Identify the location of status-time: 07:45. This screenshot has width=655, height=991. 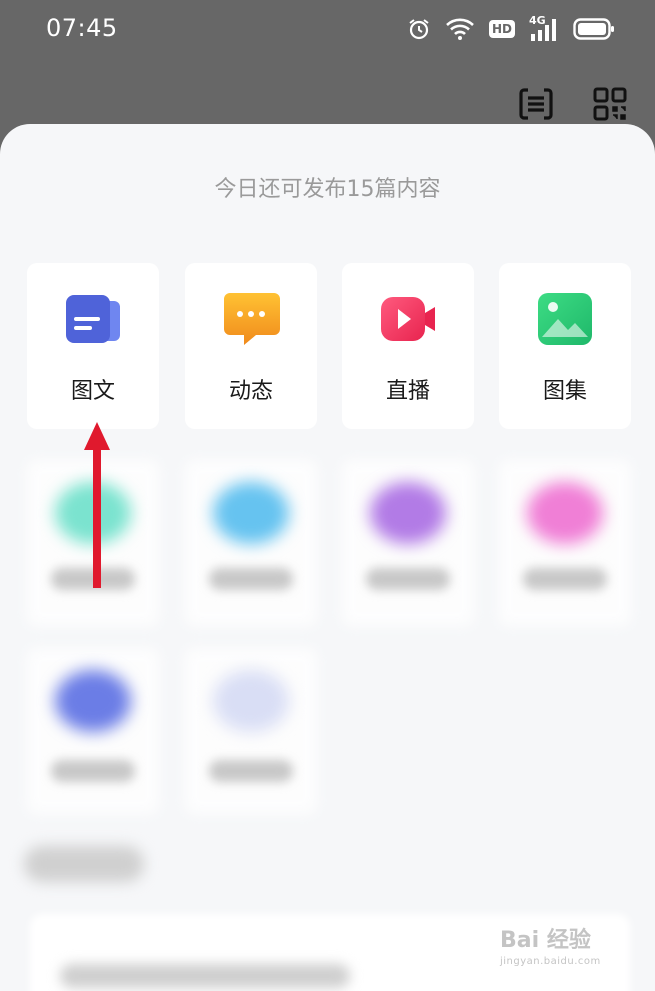
(82, 28).